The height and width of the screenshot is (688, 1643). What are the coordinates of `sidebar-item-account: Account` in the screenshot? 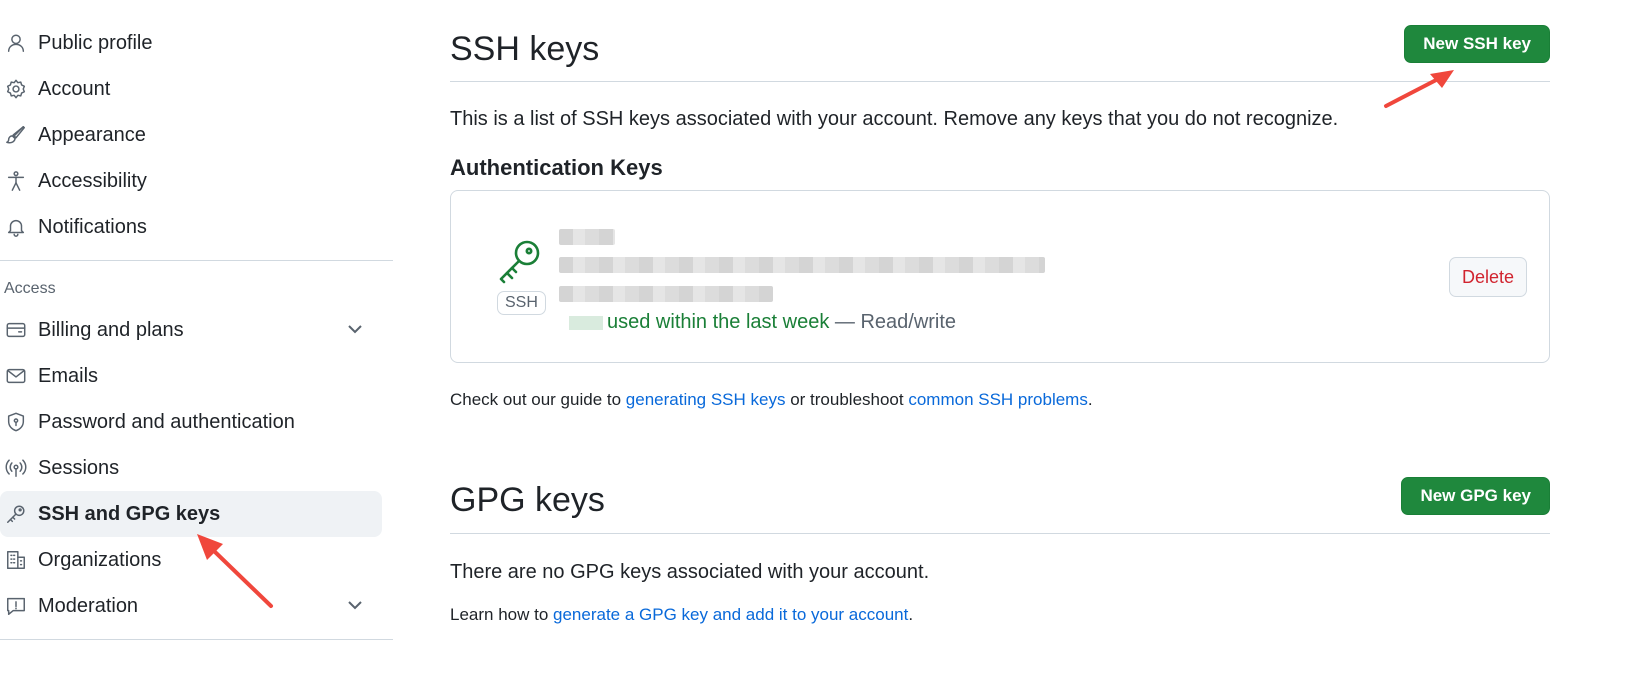 It's located at (196, 89).